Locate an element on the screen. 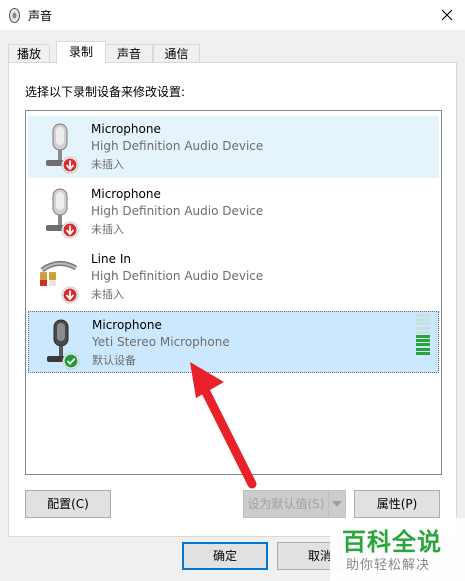 Image resolution: width=465 pixels, height=581 pixels. device-item-yeti-microphone: Microphone Yeti Stereo Microphone 默认设备 is located at coordinates (233, 342).